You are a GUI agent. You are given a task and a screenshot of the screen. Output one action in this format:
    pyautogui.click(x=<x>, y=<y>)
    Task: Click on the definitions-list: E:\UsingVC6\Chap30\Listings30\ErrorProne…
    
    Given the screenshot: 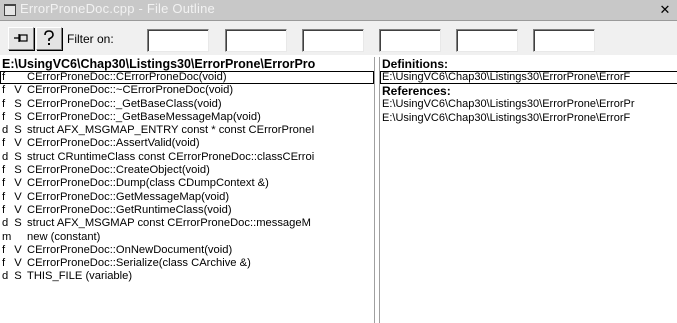 What is the action you would take?
    pyautogui.click(x=528, y=78)
    